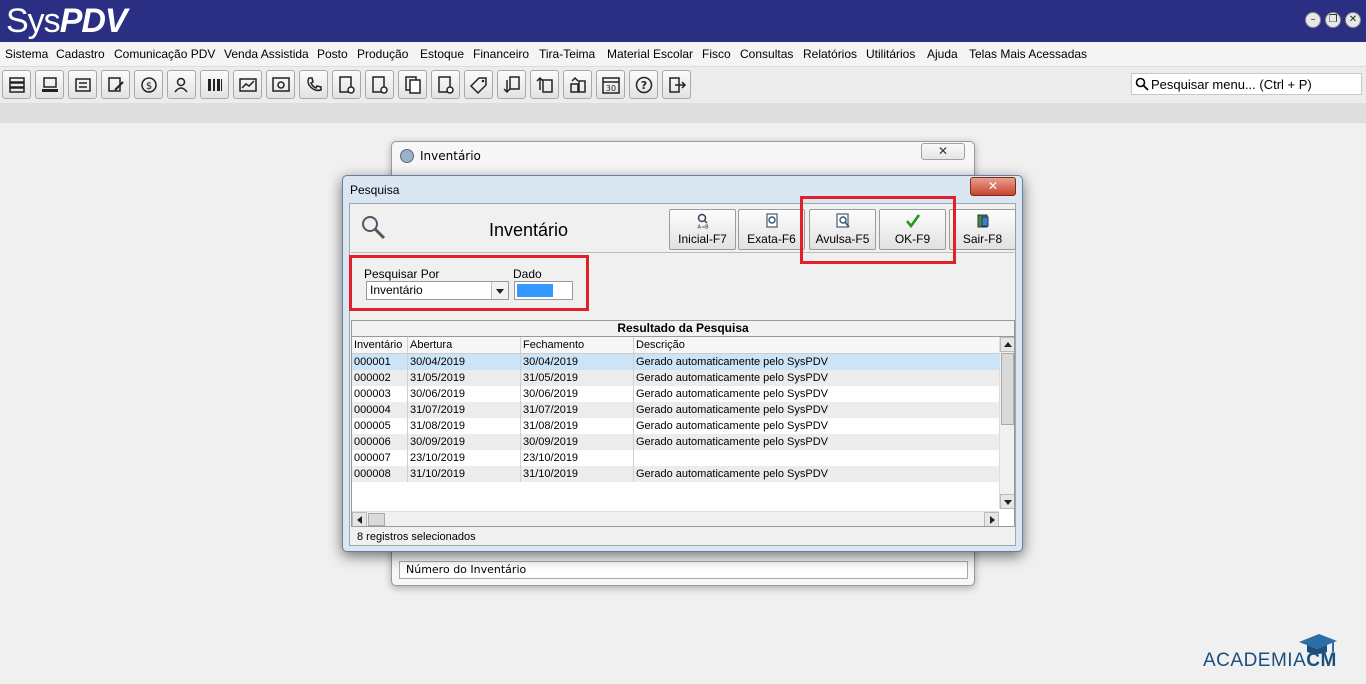 This screenshot has height=684, width=1366. What do you see at coordinates (567, 54) in the screenshot?
I see `menu-tira-teima: Tira-Teima` at bounding box center [567, 54].